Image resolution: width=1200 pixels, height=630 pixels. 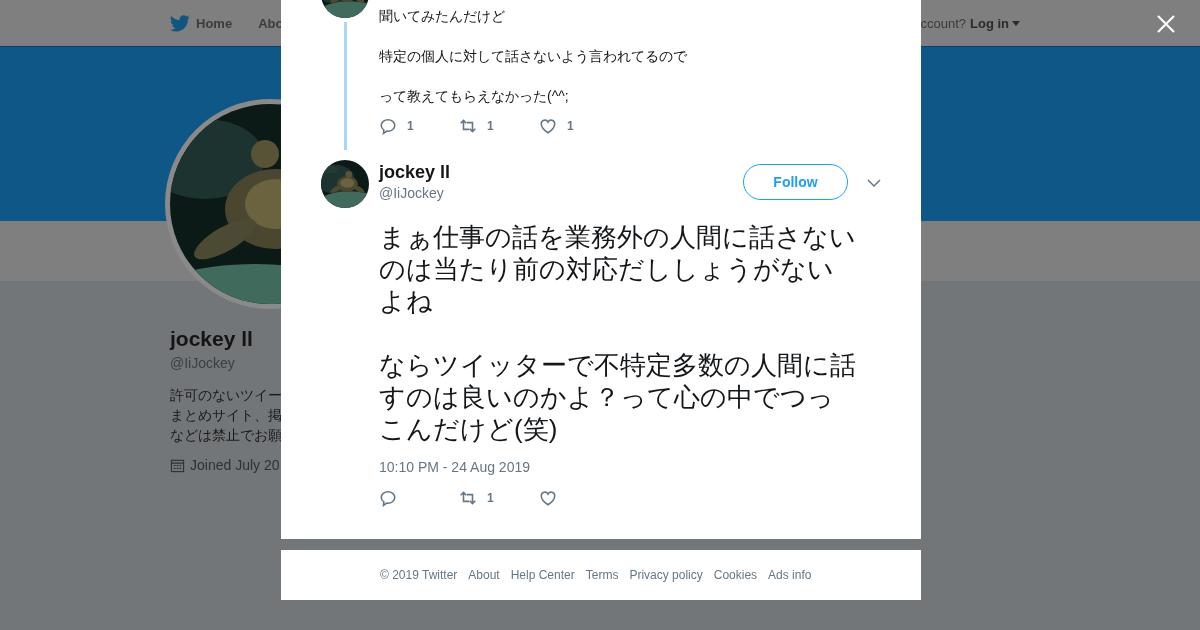 What do you see at coordinates (226, 435) in the screenshot?
I see `bio-text: などは禁止でお願` at bounding box center [226, 435].